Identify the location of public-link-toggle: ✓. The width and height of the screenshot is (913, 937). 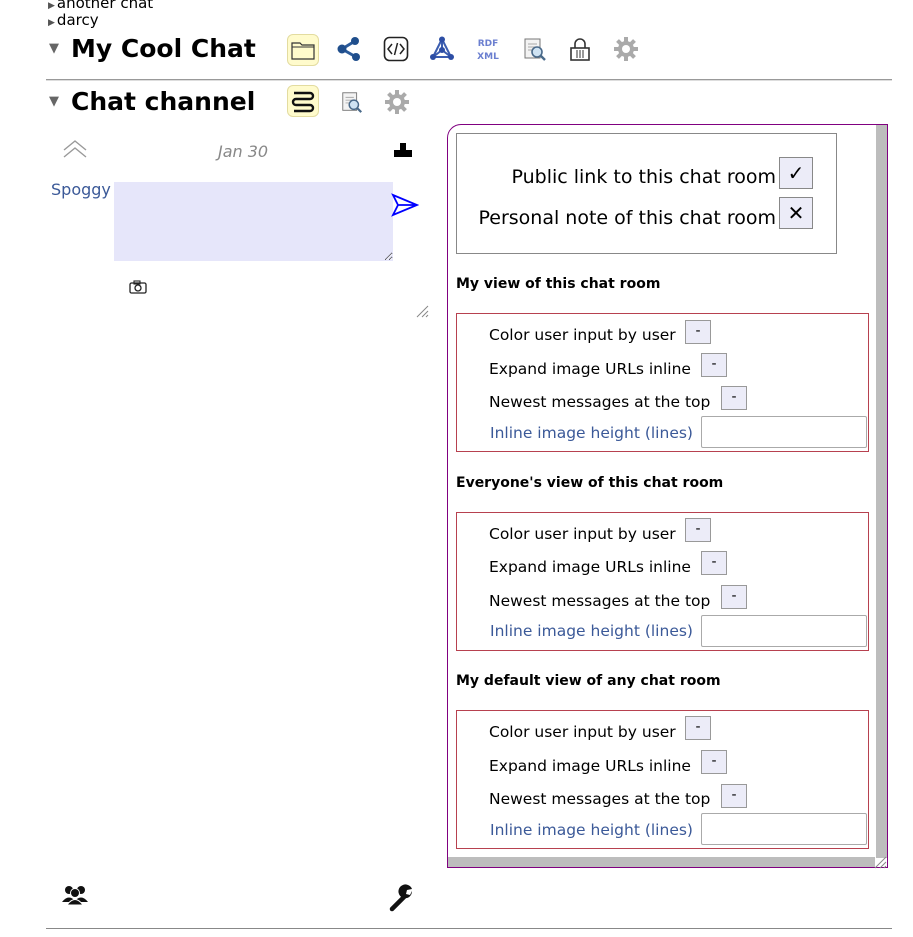
(796, 173).